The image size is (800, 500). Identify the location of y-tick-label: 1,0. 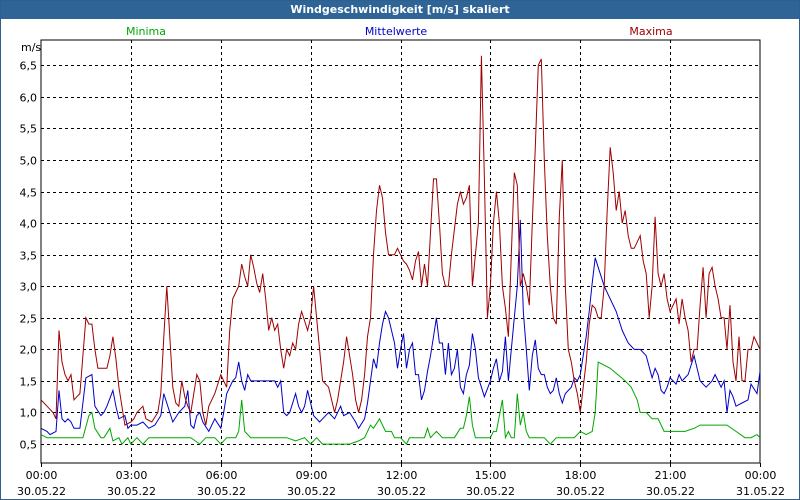
(29, 413).